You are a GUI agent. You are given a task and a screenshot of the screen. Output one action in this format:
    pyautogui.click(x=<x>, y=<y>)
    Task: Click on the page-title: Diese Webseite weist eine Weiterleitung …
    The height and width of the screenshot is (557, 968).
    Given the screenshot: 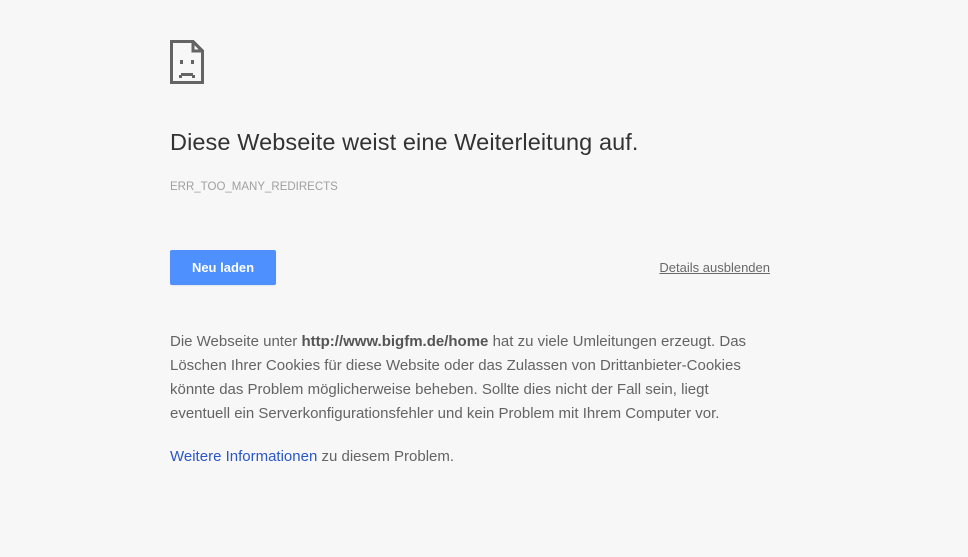 What is the action you would take?
    pyautogui.click(x=404, y=142)
    